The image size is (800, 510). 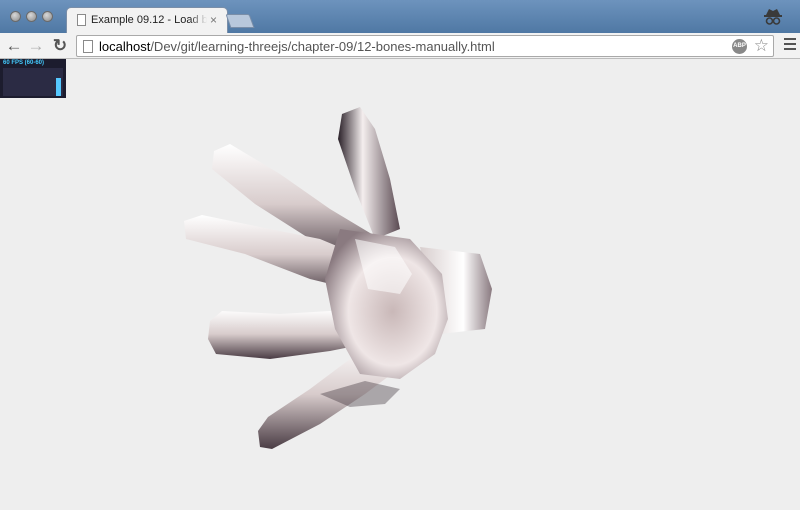 I want to click on tab-close-icon: ×, so click(x=213, y=20).